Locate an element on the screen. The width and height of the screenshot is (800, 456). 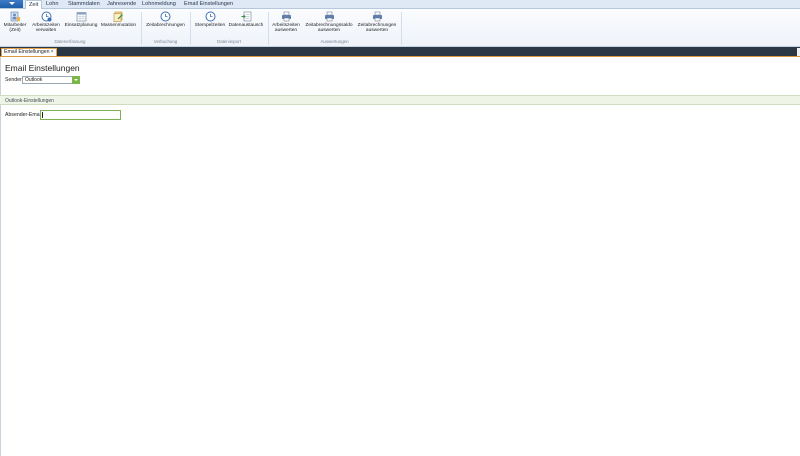
tab-jahresende: Jahresende is located at coordinates (121, 4).